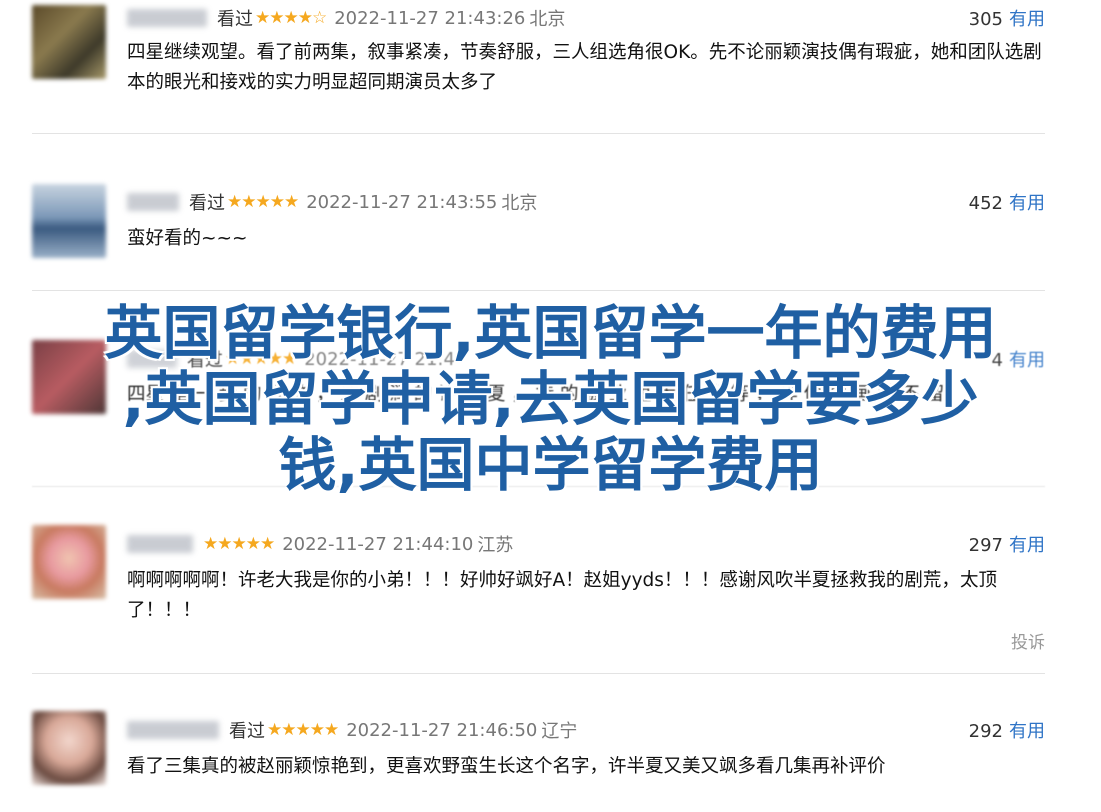 Image resolution: width=1101 pixels, height=812 pixels. Describe the element at coordinates (430, 18) in the screenshot. I see `comment-time: 2022-11-27 21:43:26` at that location.